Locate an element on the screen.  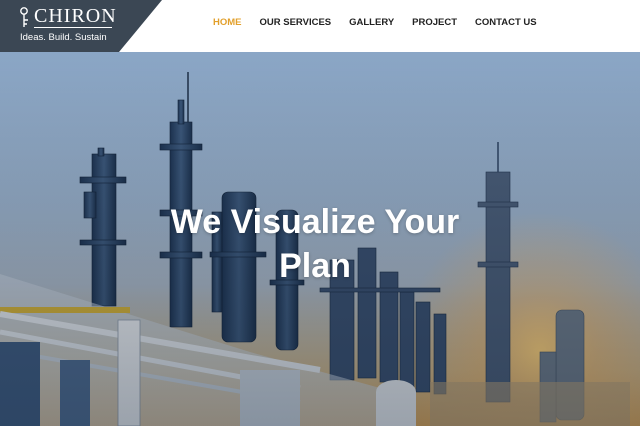
brand-tagline: Ideas. Build. Sustain is located at coordinates (63, 37).